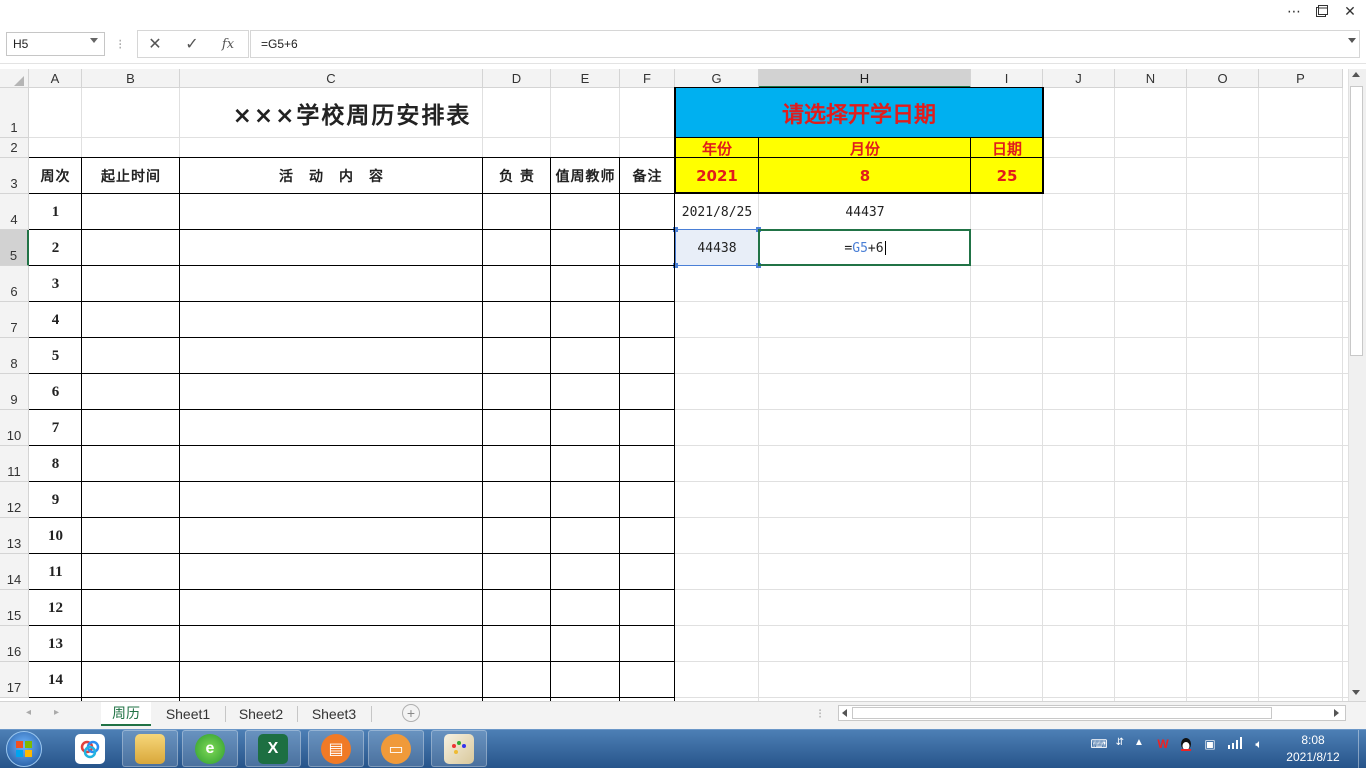 The image size is (1366, 769). Describe the element at coordinates (1356, 221) in the screenshot. I see `vertical-scroll-thumb` at that location.